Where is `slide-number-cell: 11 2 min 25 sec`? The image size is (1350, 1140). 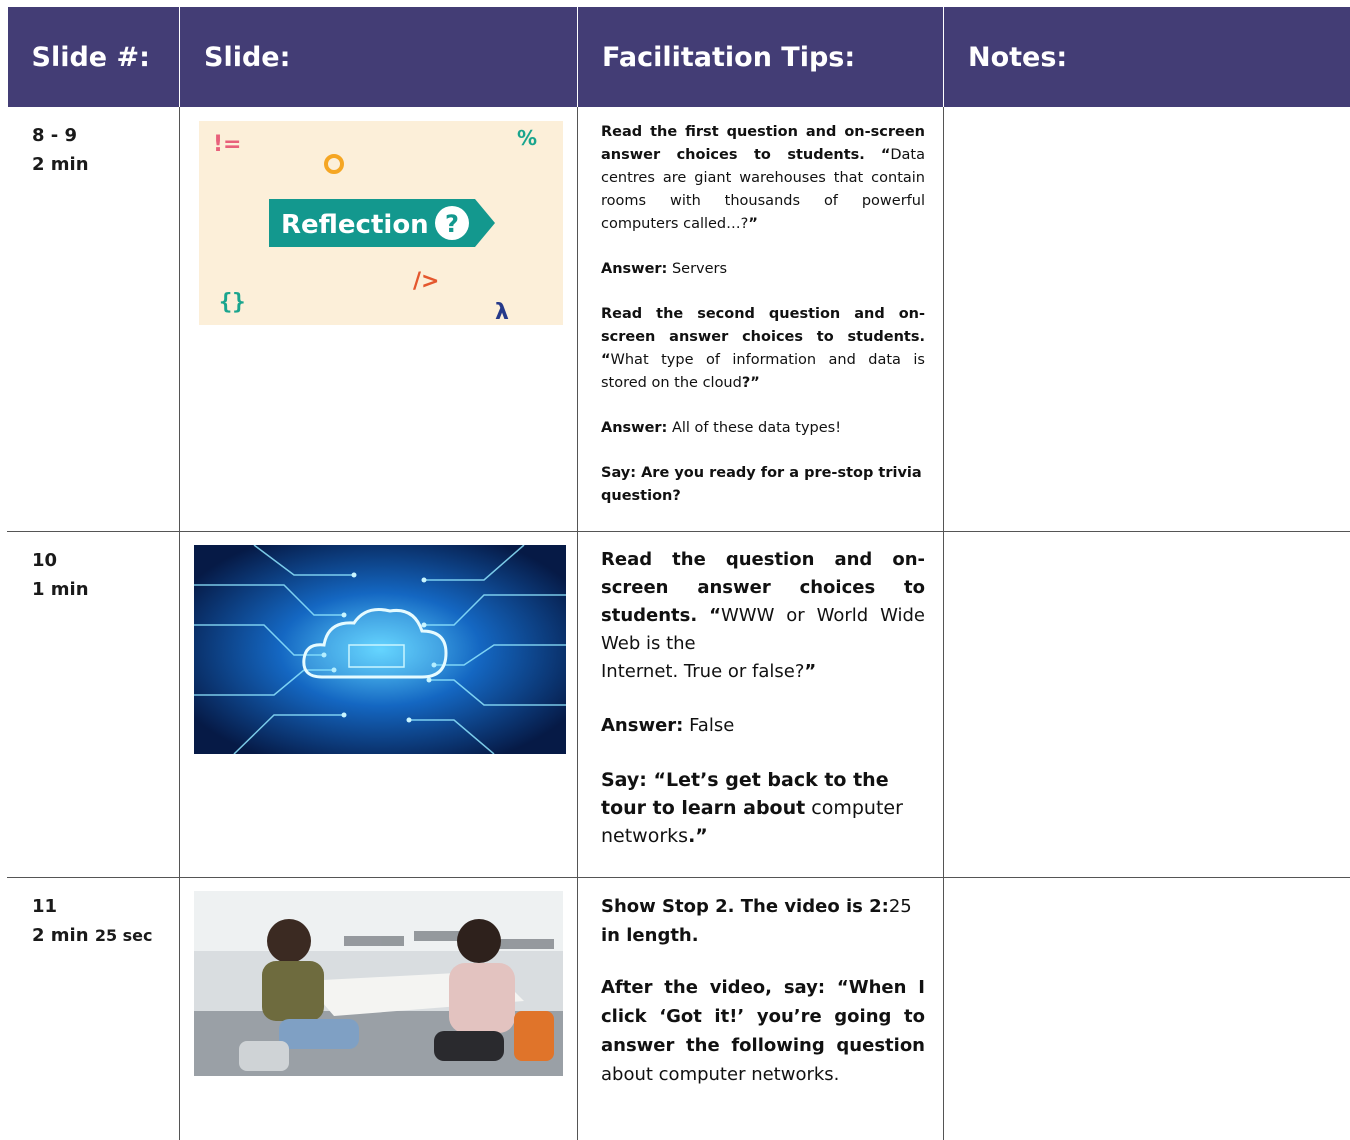
slide-number-cell: 11 2 min 25 sec is located at coordinates (94, 1009).